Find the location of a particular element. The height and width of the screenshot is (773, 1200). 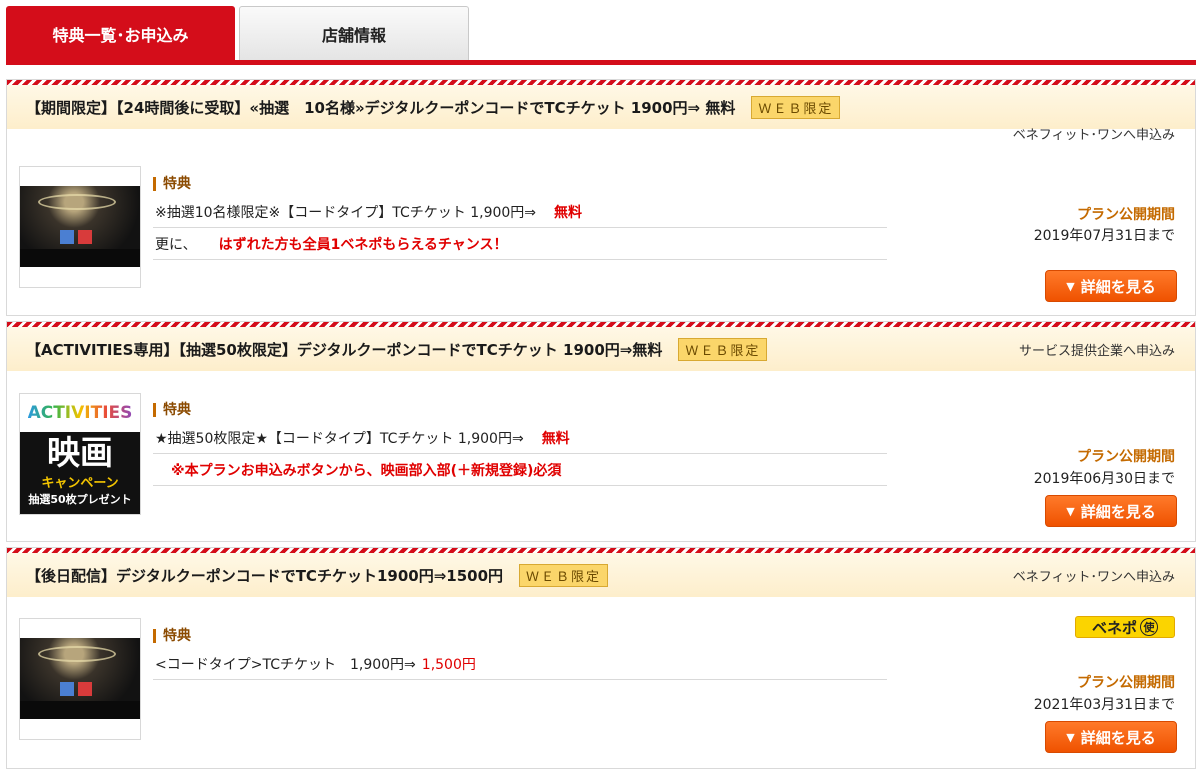

benefit-row: <コードタイプ>TCチケット 1,900円⇒ 1,500円 is located at coordinates (520, 664).